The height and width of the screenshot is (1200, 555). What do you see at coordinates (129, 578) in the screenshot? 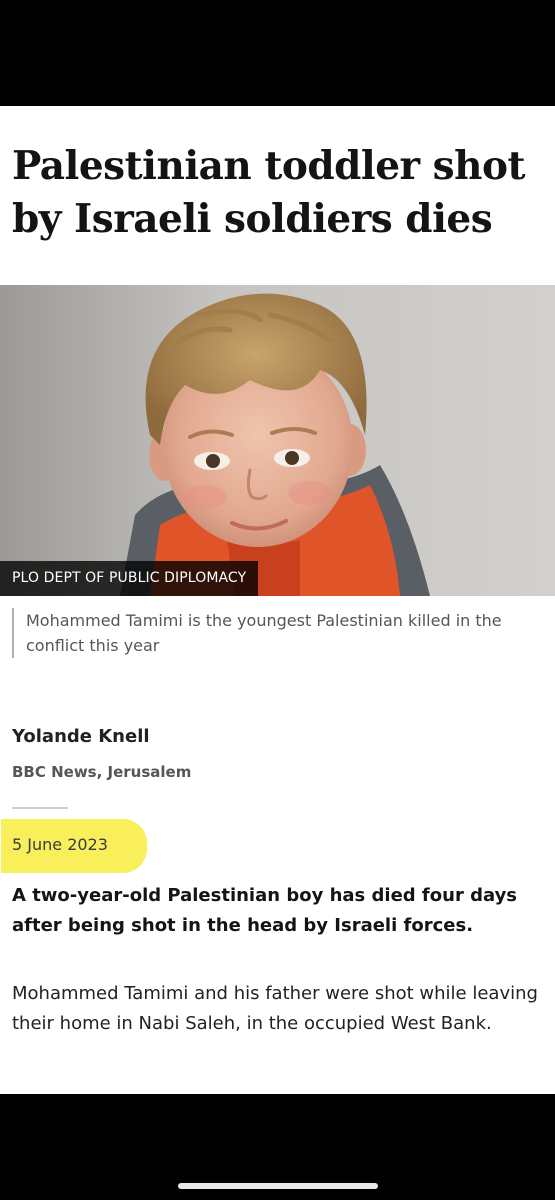
I see `image-credit: PLO DEPT OF PUBLIC DIPLOMACY` at bounding box center [129, 578].